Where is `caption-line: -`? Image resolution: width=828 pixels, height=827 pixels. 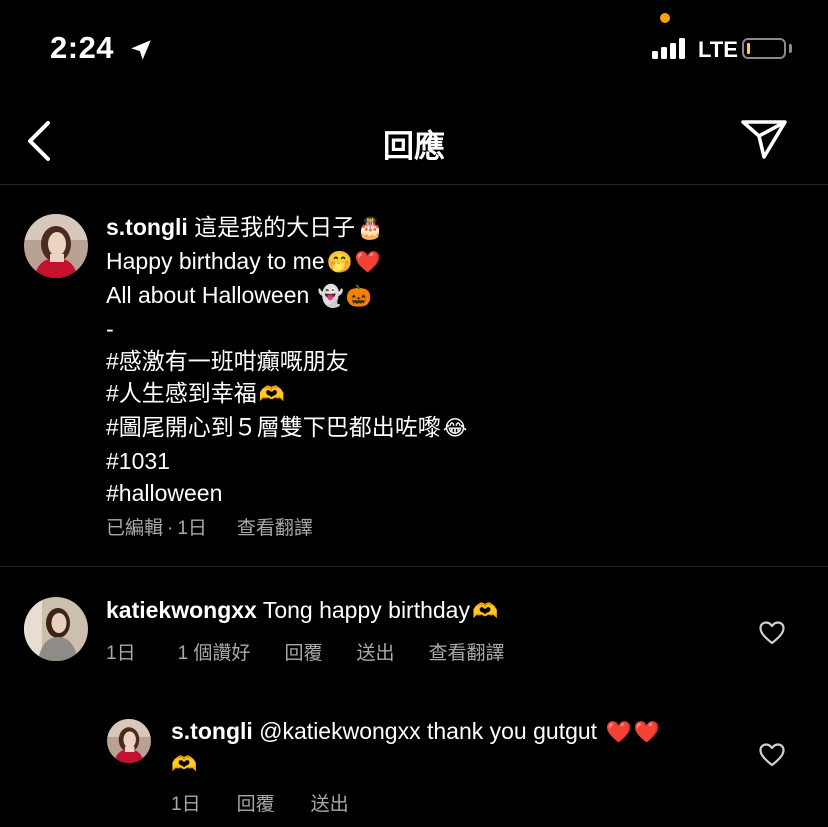
caption-line: - is located at coordinates (110, 329).